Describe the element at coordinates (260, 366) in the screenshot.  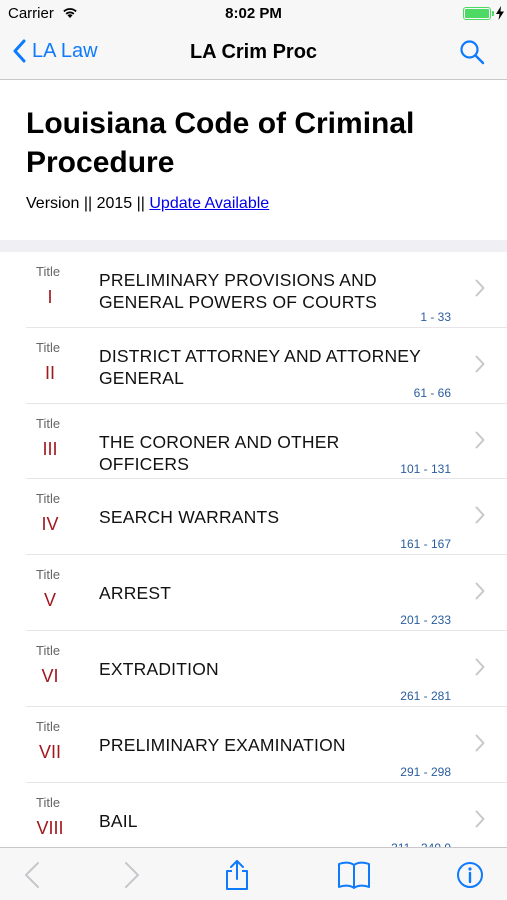
I see `title-name: DISTRICT ATTORNEY AND ATTORNEY GENERAL` at that location.